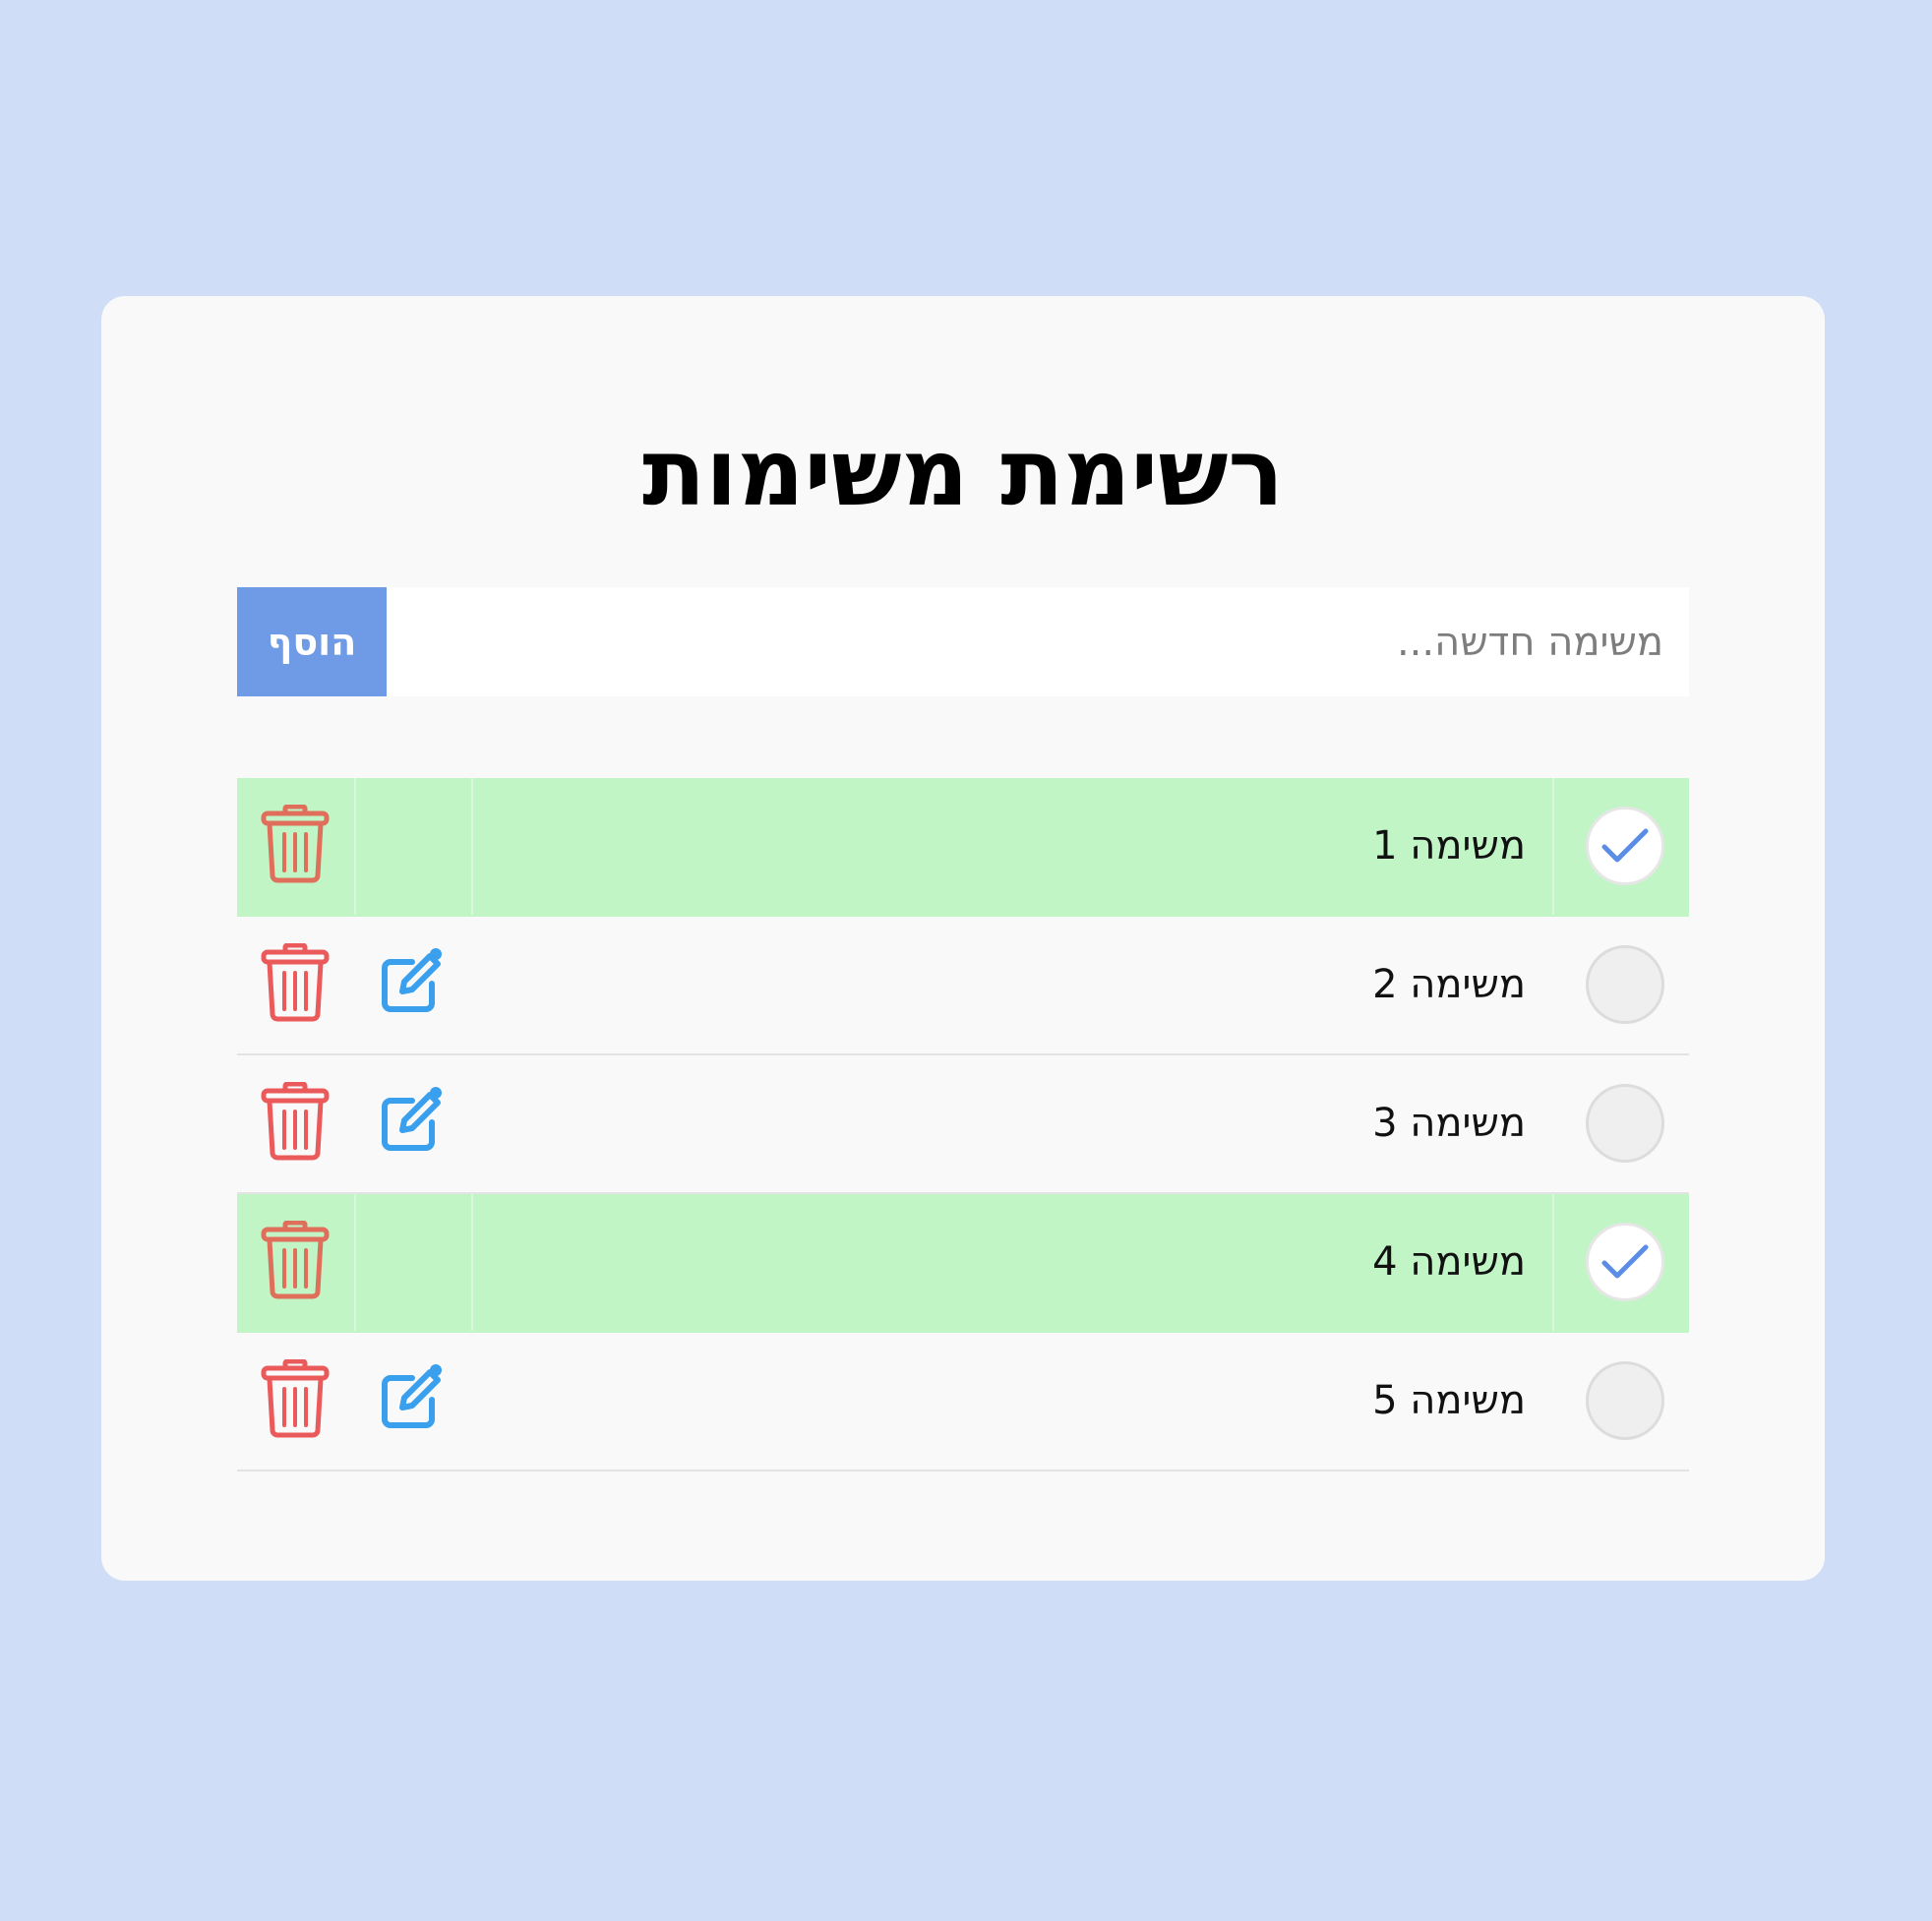 The width and height of the screenshot is (1932, 1921). I want to click on task-row: משימה 3, so click(963, 1124).